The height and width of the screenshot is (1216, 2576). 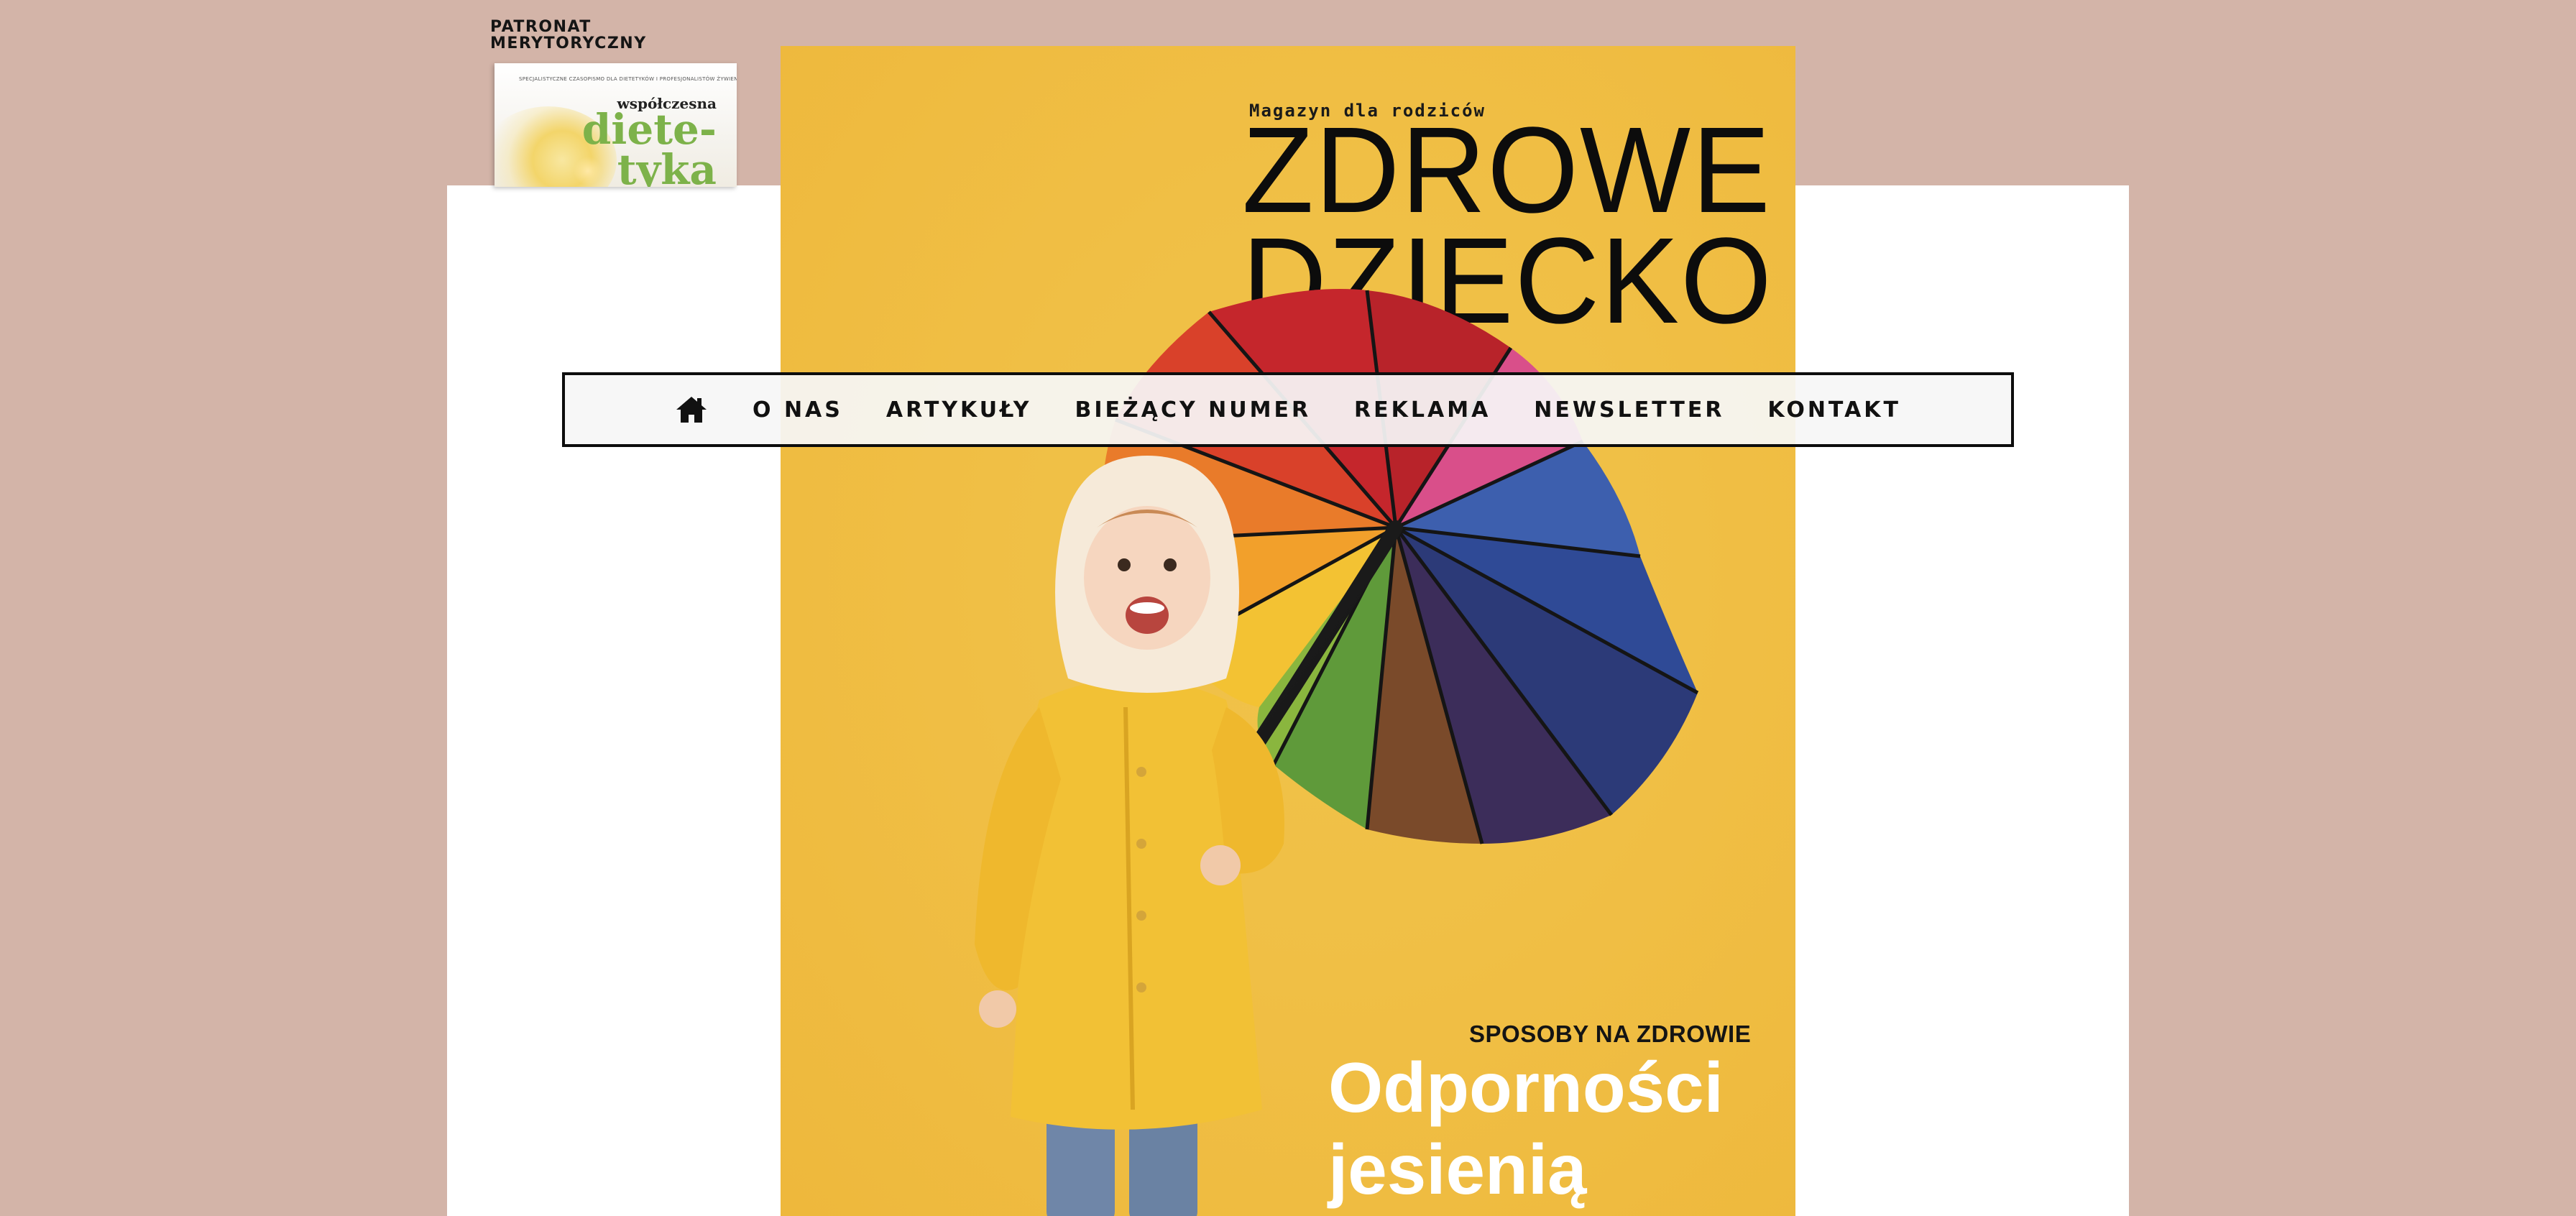 I want to click on nav-item-kontakt: KONTAKT, so click(x=1834, y=410).